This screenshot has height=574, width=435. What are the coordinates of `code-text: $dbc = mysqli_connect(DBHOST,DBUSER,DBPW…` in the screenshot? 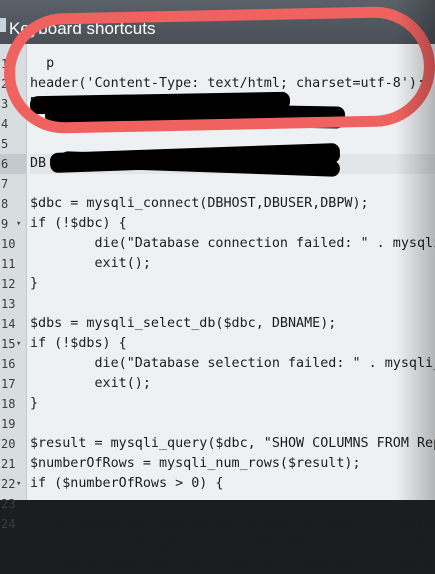 It's located at (199, 203).